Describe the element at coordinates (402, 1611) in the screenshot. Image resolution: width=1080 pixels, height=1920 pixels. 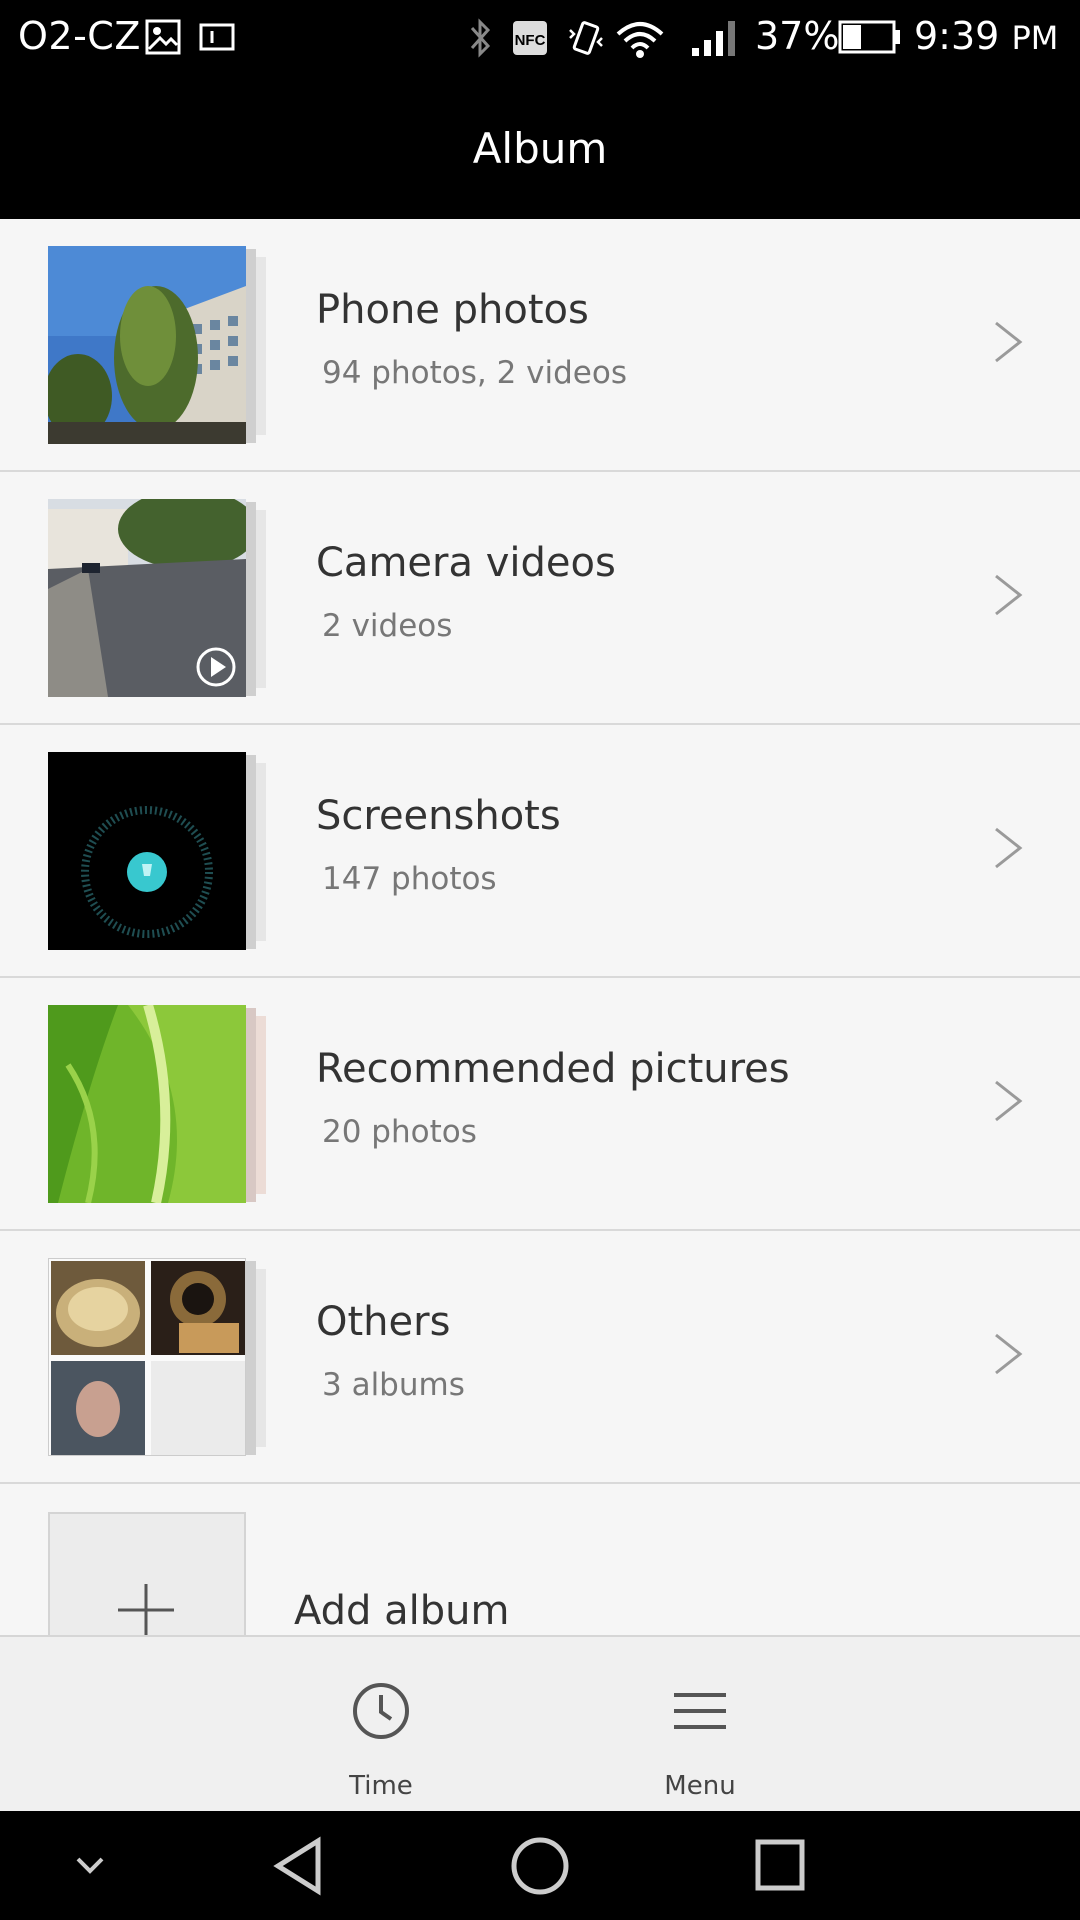
I see `add-album-label: Add album` at that location.